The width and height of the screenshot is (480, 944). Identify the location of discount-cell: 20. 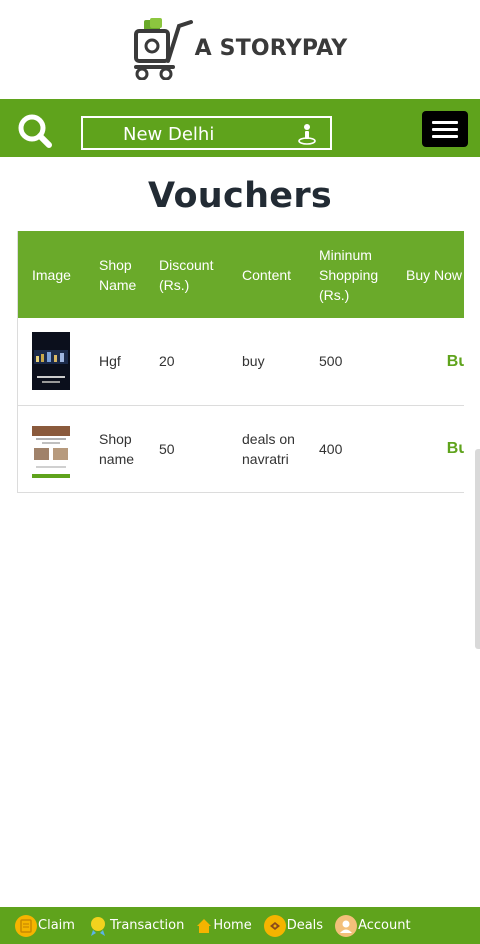
(190, 362).